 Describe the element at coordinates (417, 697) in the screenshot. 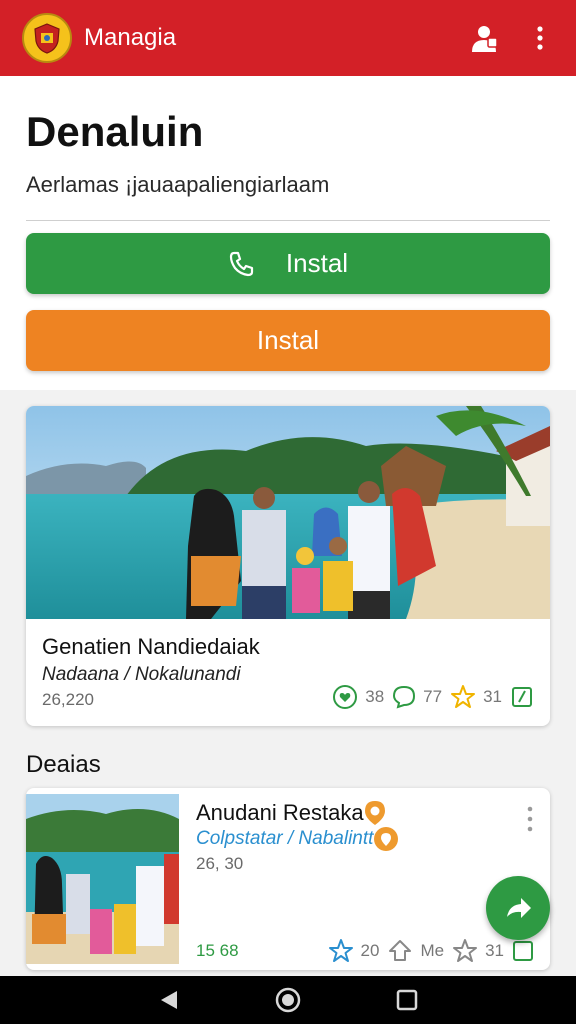

I see `comment-stat: 77` at that location.